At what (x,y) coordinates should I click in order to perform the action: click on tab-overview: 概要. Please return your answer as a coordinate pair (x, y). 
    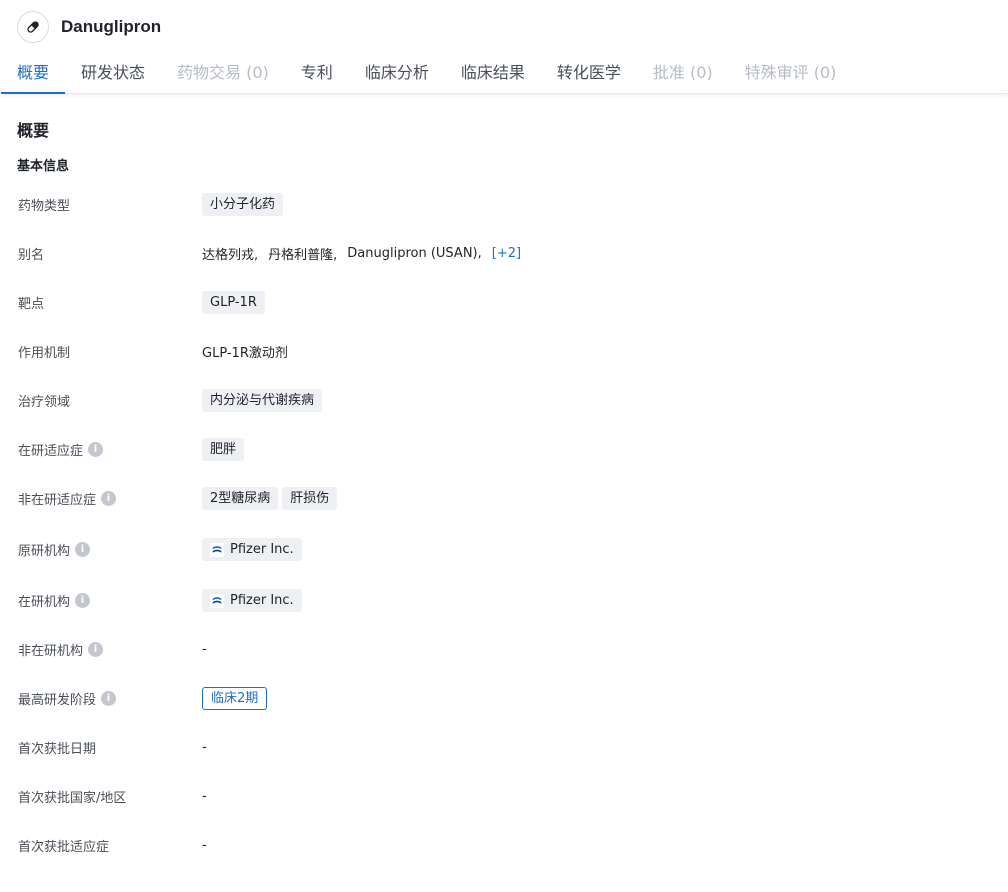
    Looking at the image, I should click on (33, 73).